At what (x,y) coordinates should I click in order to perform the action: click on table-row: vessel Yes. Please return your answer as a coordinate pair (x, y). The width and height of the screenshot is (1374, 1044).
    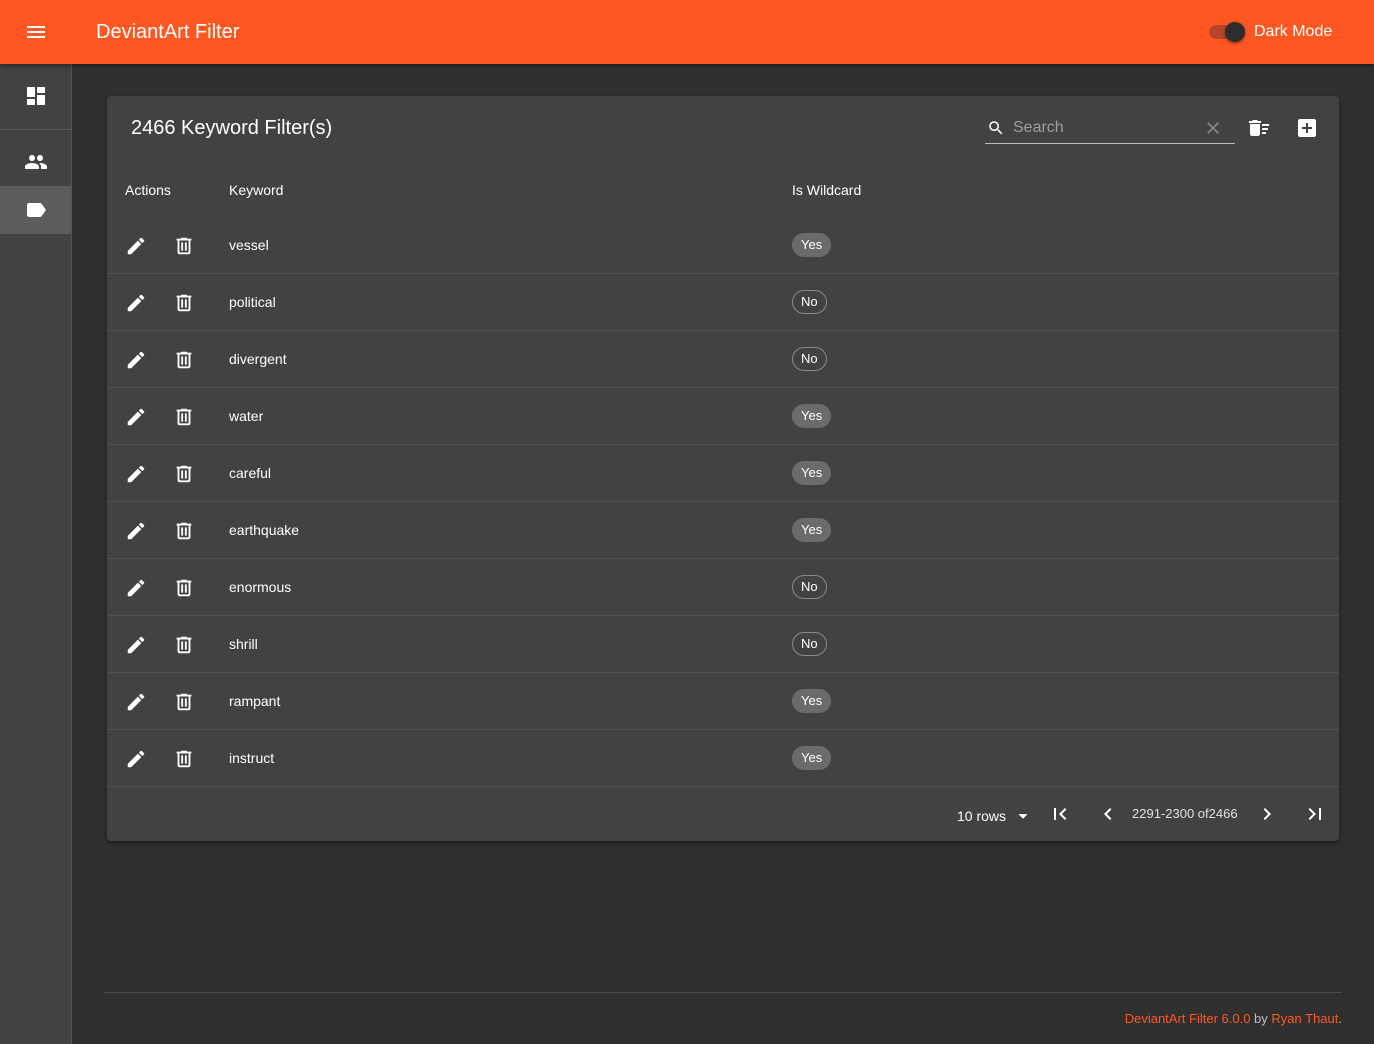
    Looking at the image, I should click on (723, 245).